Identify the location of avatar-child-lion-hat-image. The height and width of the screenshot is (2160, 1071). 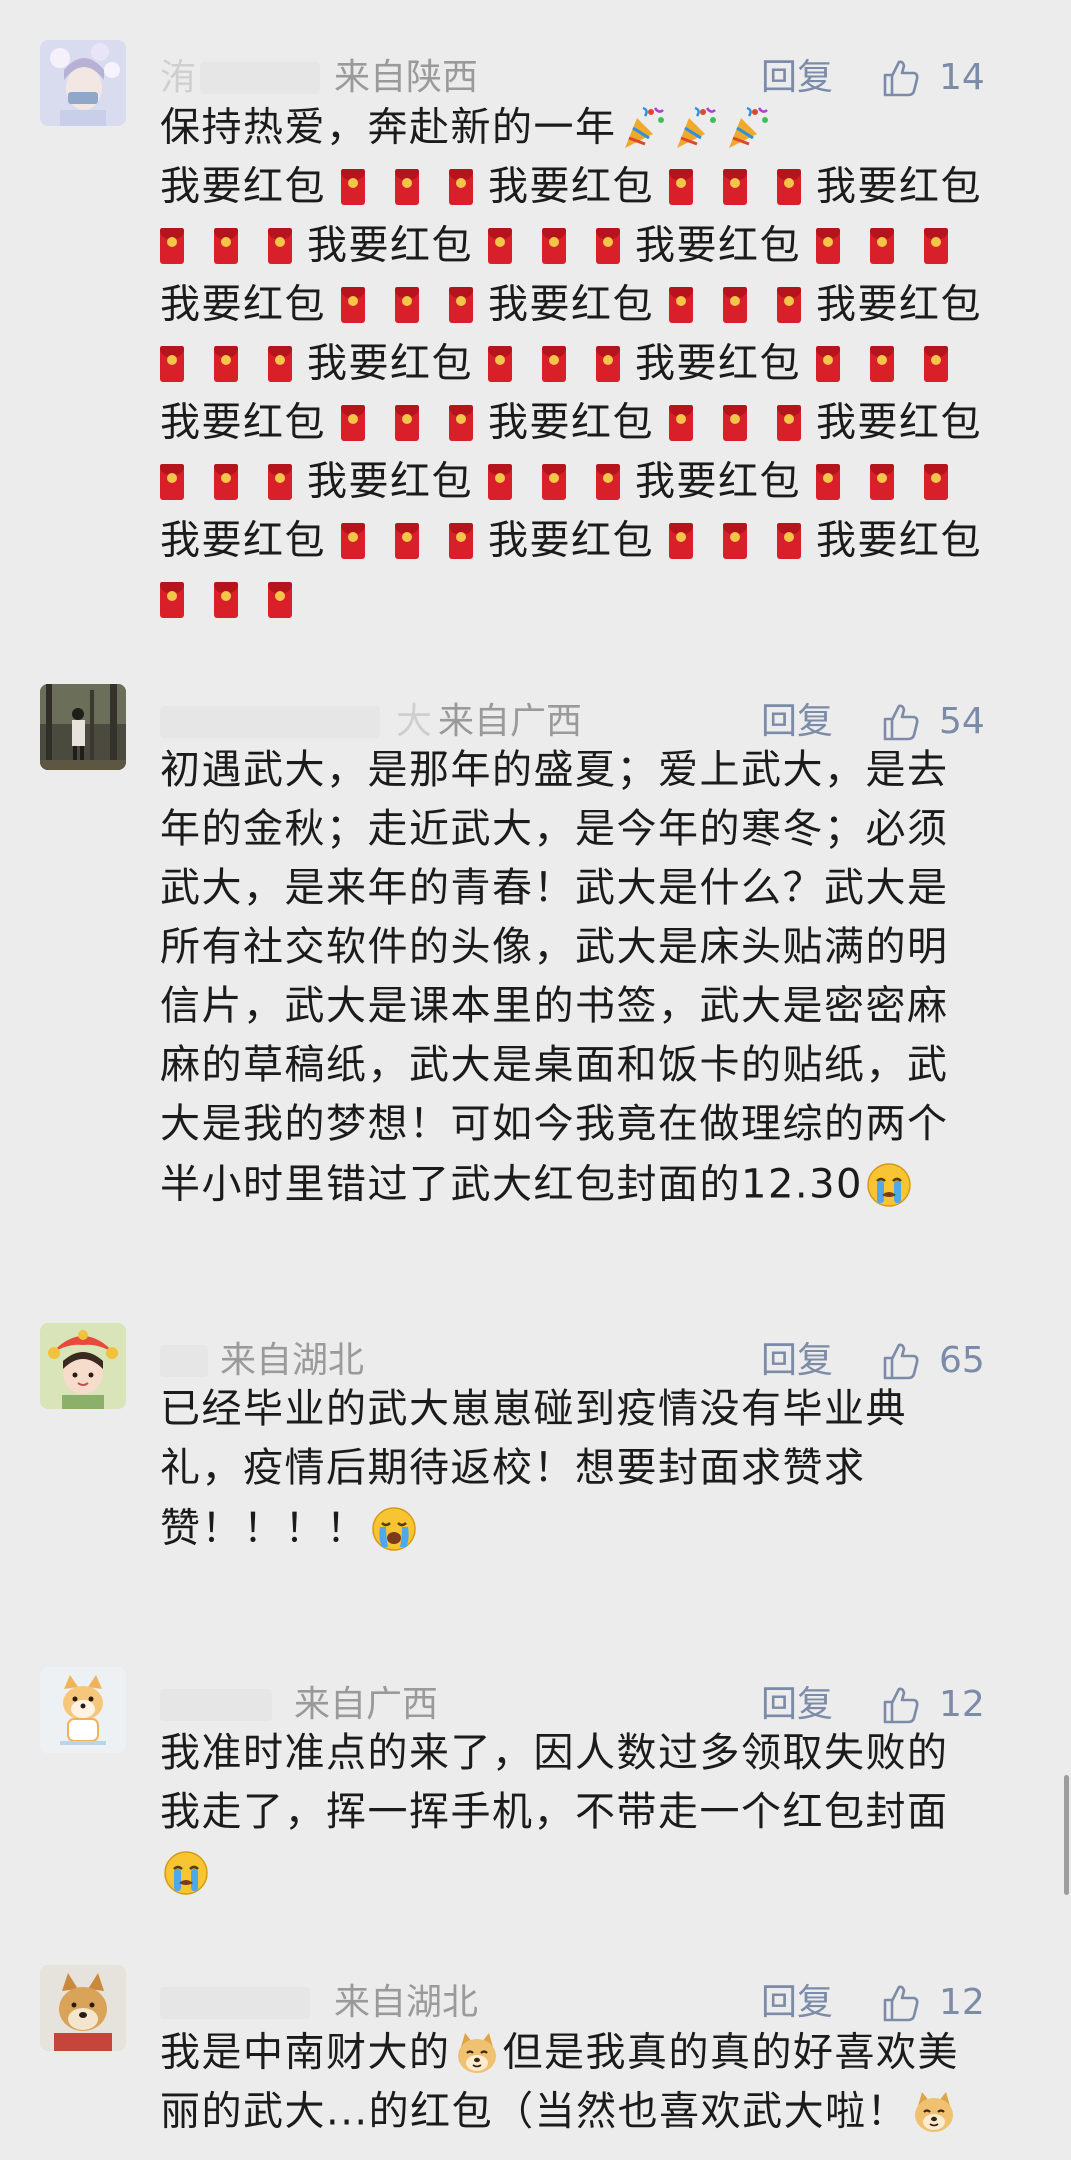
(83, 1366).